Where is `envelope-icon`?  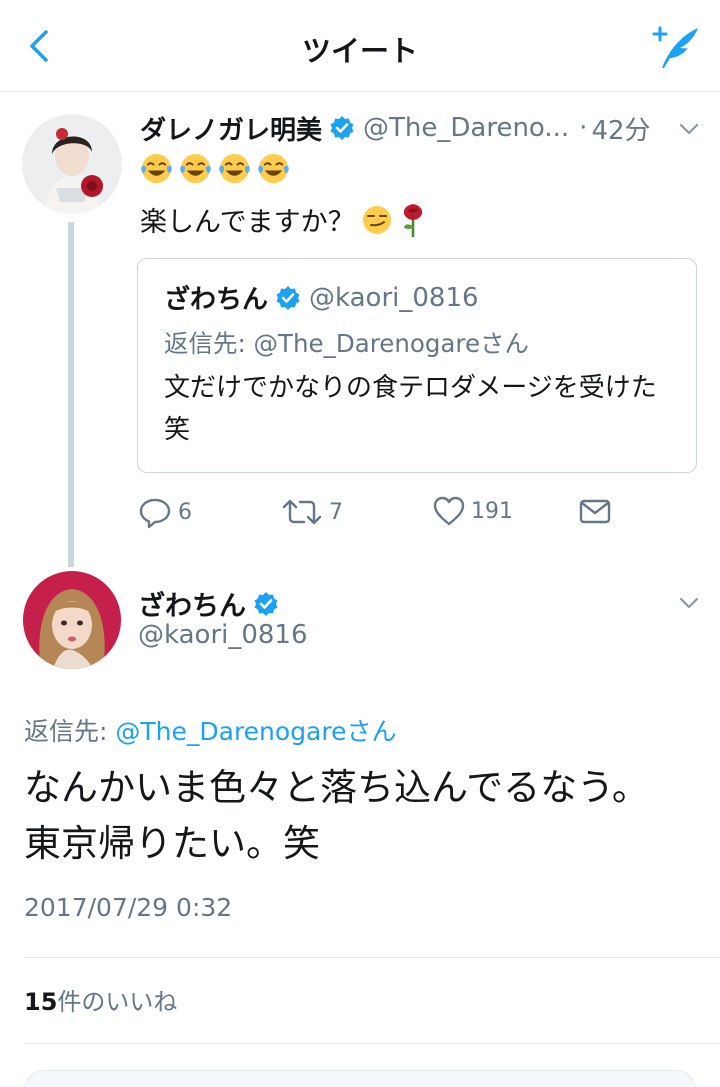
envelope-icon is located at coordinates (595, 511).